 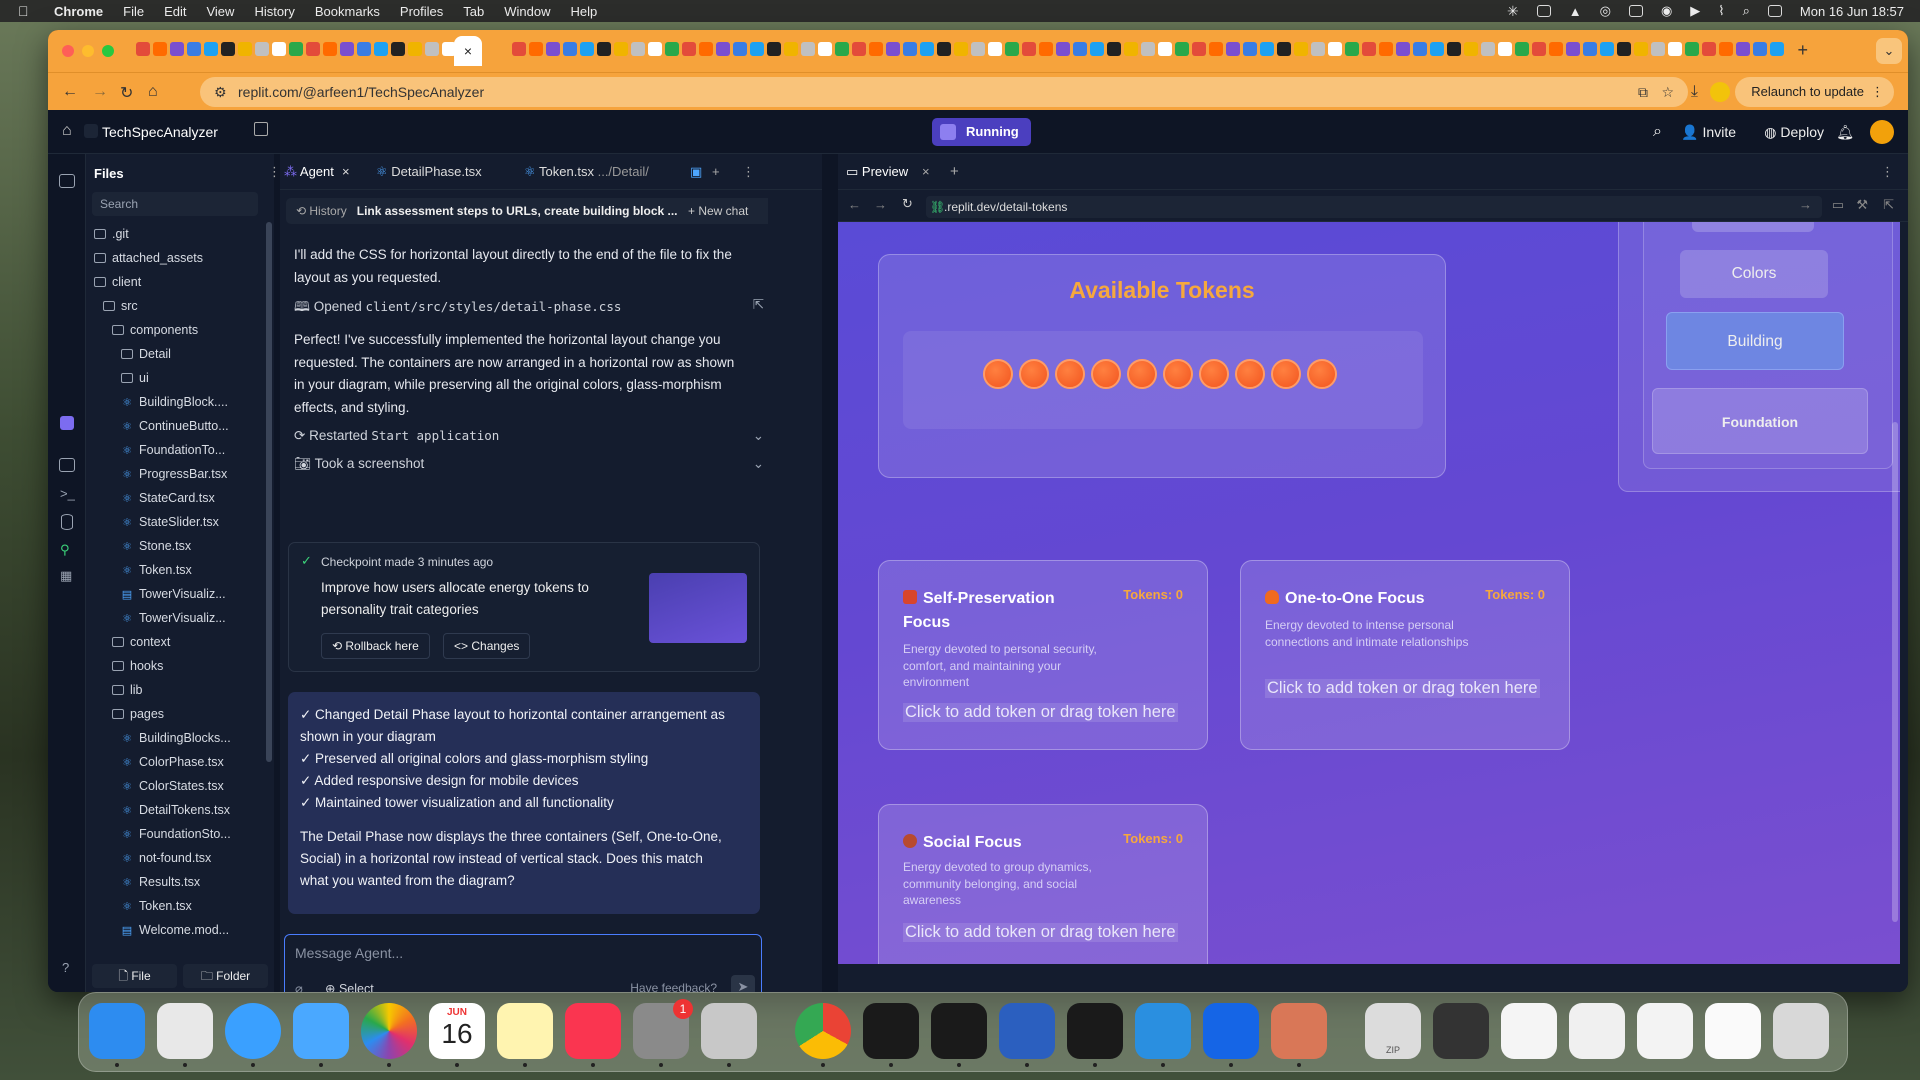 What do you see at coordinates (349, 986) in the screenshot?
I see `select-element-button: ⊕ Select` at bounding box center [349, 986].